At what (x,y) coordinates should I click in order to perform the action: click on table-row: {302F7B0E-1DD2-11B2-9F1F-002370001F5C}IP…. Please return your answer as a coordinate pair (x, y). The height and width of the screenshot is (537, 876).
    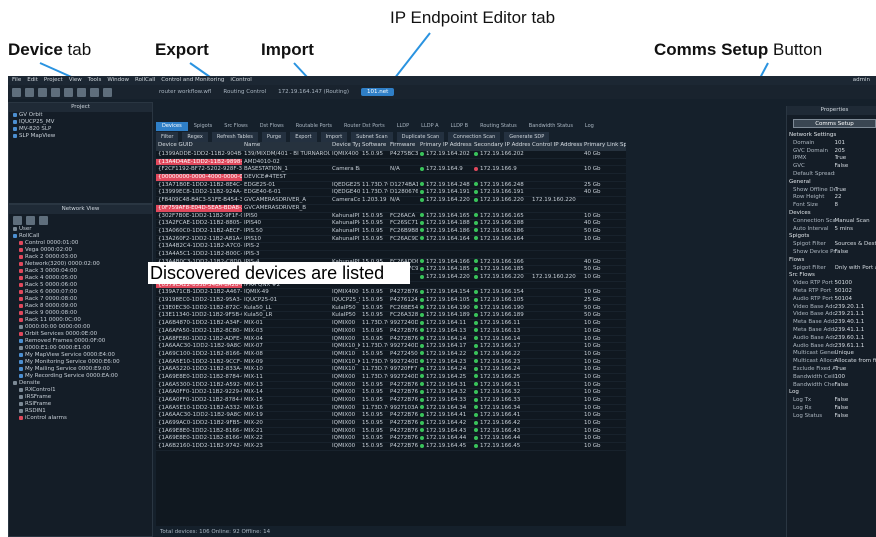
    Looking at the image, I should click on (391, 217).